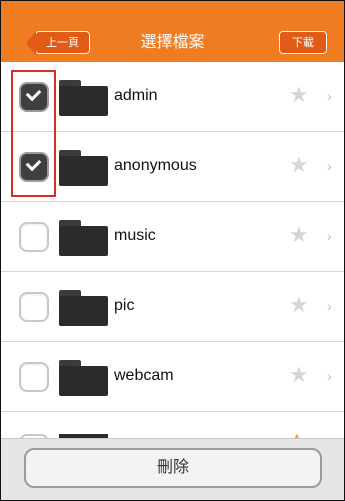  I want to click on checkbox-pic, so click(34, 307).